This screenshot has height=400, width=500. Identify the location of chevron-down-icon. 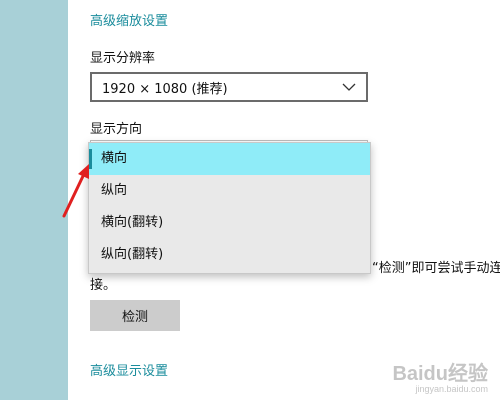
(349, 87).